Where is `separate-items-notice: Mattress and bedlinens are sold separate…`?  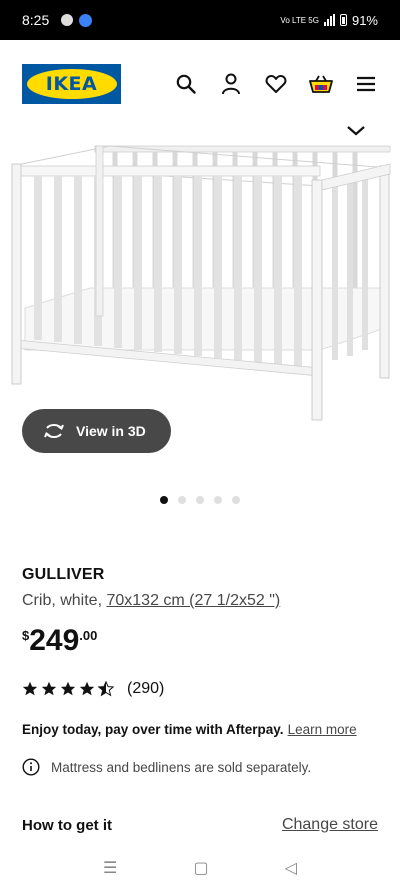
separate-items-notice: Mattress and bedlinens are sold separate… is located at coordinates (166, 767).